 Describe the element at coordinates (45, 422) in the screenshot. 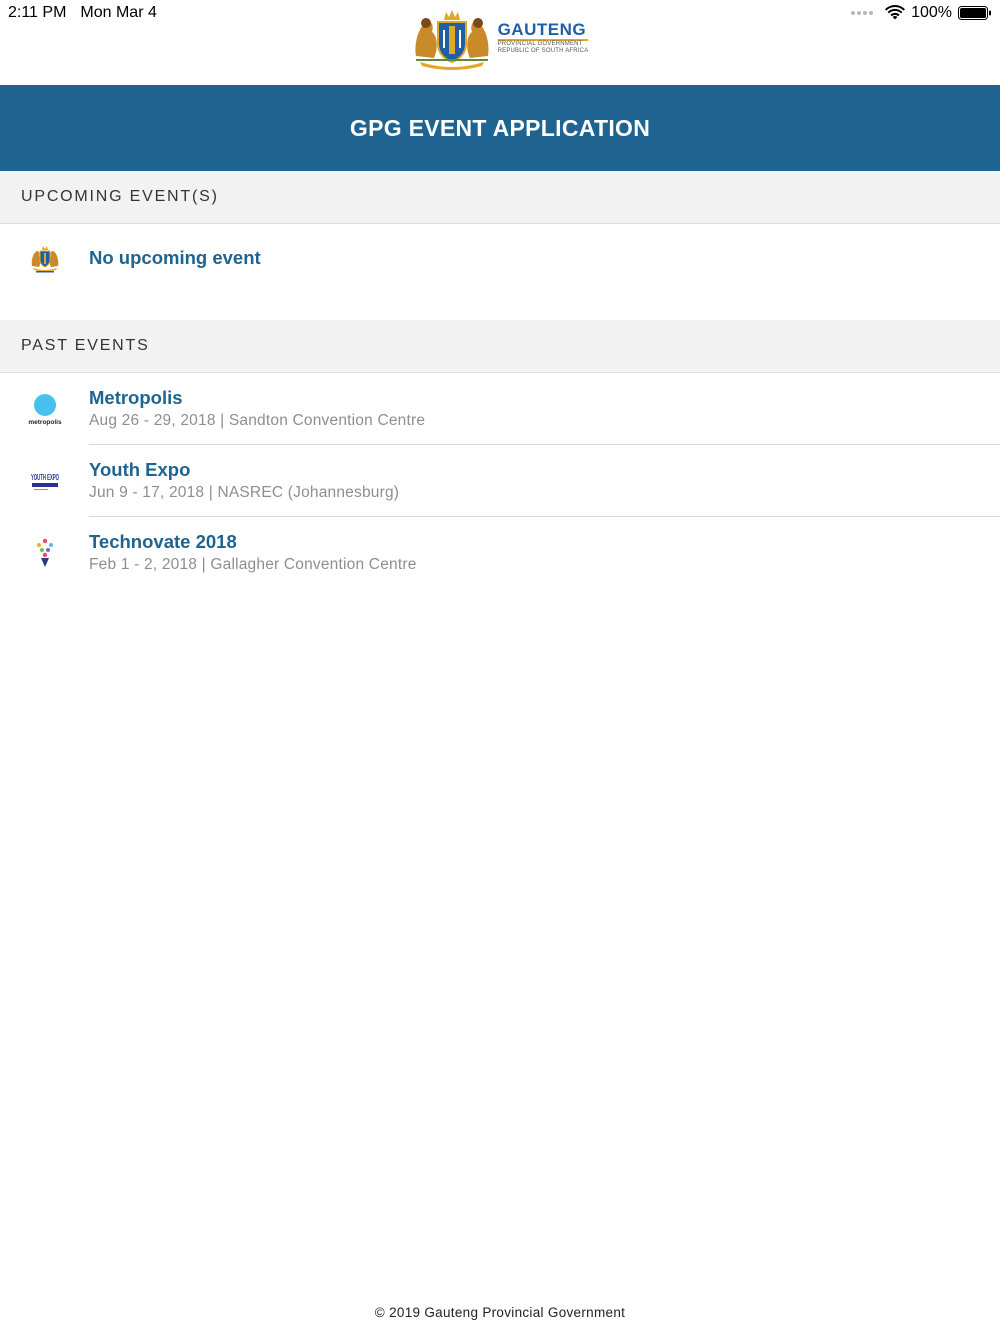

I see `metropolis-logo-text: metropolis` at that location.